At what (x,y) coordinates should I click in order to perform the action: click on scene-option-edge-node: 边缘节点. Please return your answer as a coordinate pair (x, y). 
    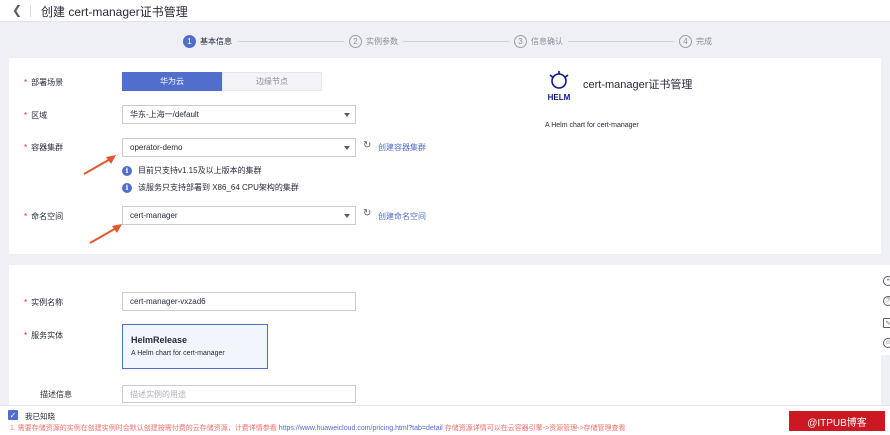
    Looking at the image, I should click on (272, 81).